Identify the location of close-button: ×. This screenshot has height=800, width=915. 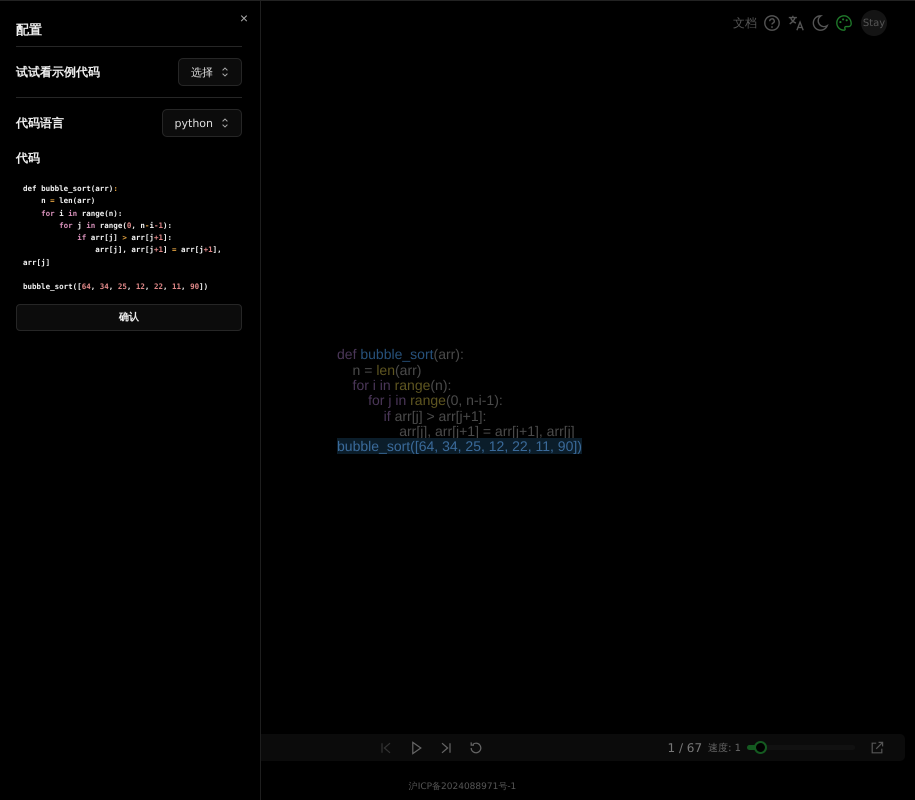
(244, 18).